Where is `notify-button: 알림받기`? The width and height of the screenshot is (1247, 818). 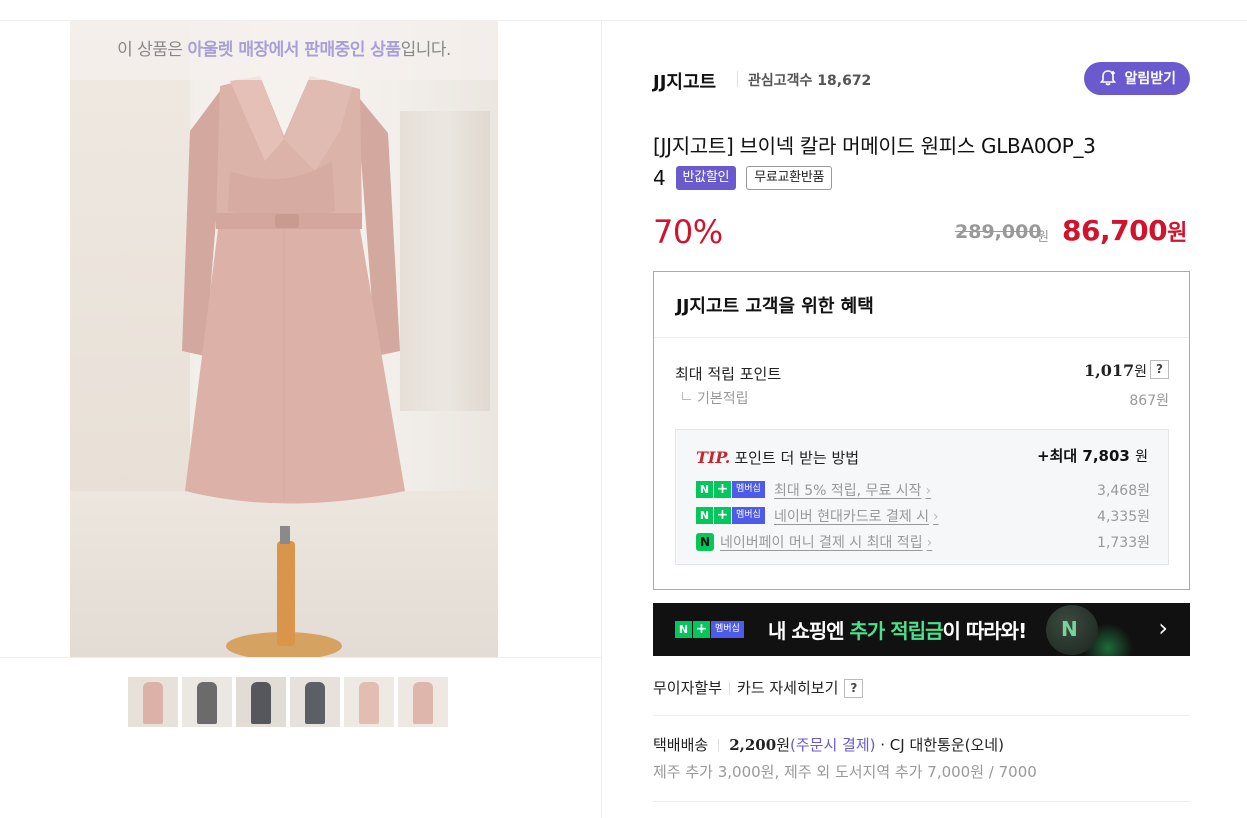 notify-button: 알림받기 is located at coordinates (1137, 78).